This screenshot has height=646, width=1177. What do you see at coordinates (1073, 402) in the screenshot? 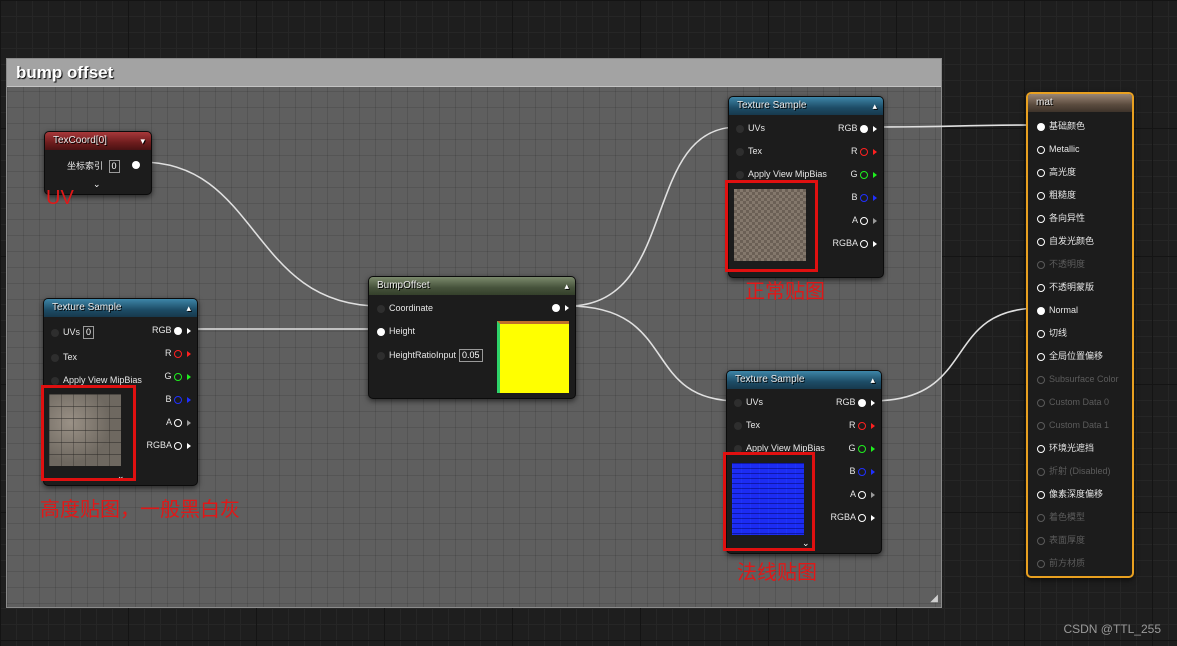
I see `material-pin: Custom Data 0` at bounding box center [1073, 402].